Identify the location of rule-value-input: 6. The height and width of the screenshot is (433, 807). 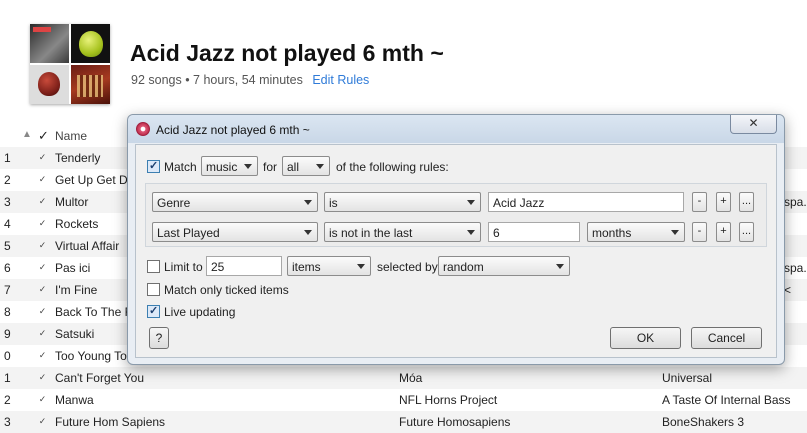
(534, 232).